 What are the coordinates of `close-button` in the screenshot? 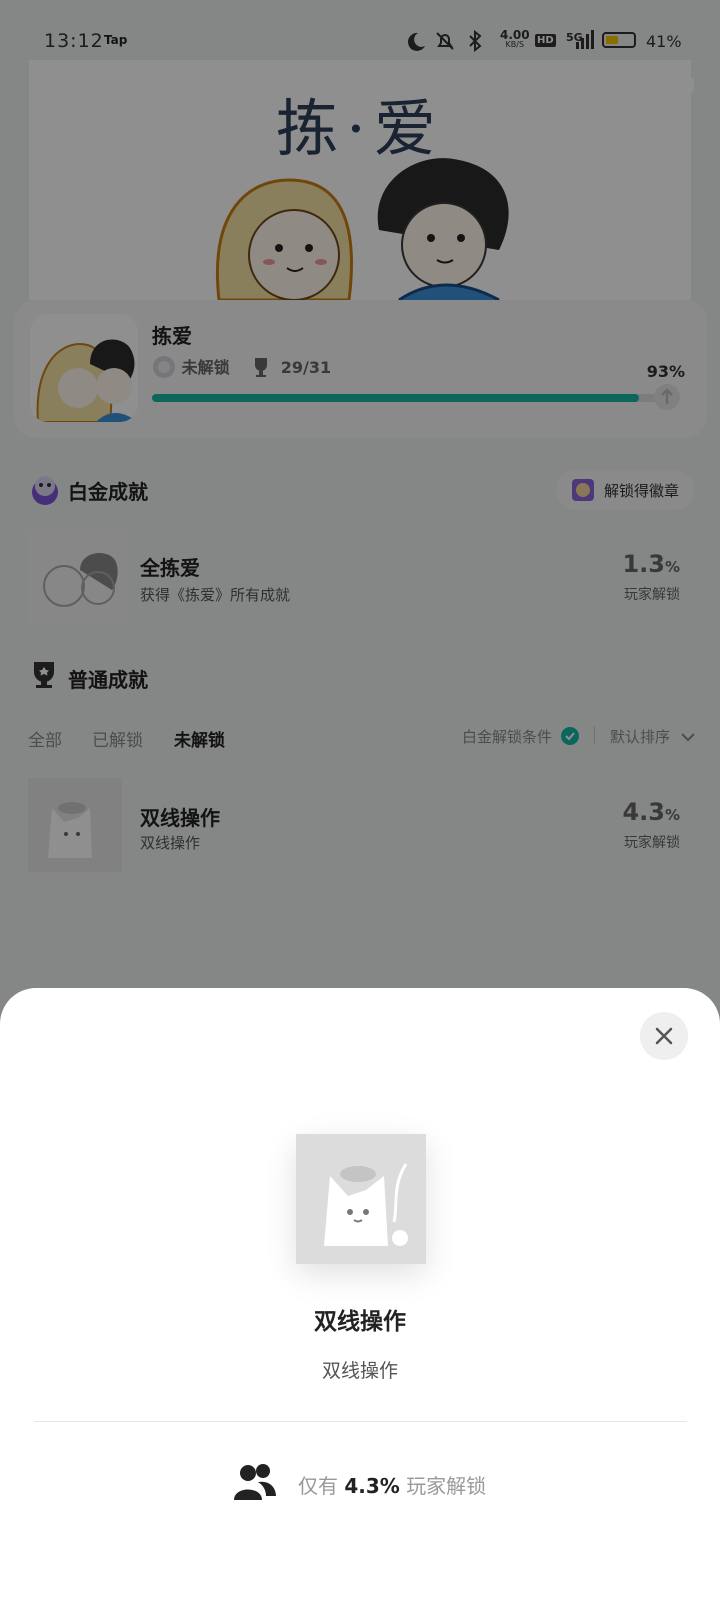 It's located at (664, 1036).